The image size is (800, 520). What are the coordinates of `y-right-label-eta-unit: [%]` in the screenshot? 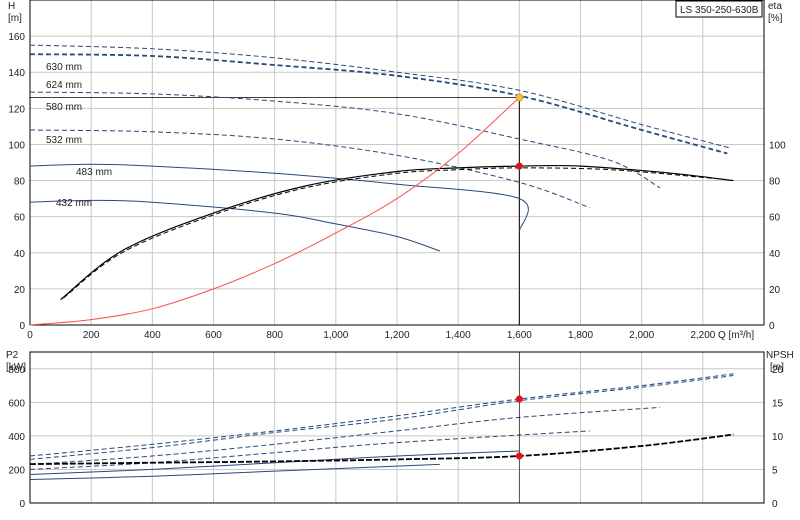 It's located at (775, 18).